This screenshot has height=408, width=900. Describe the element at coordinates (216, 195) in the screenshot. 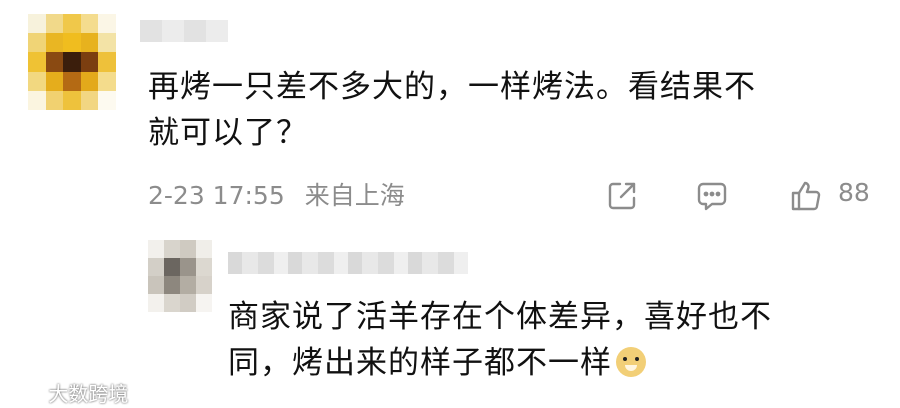

I see `comment-date: 2-23 17:55` at that location.